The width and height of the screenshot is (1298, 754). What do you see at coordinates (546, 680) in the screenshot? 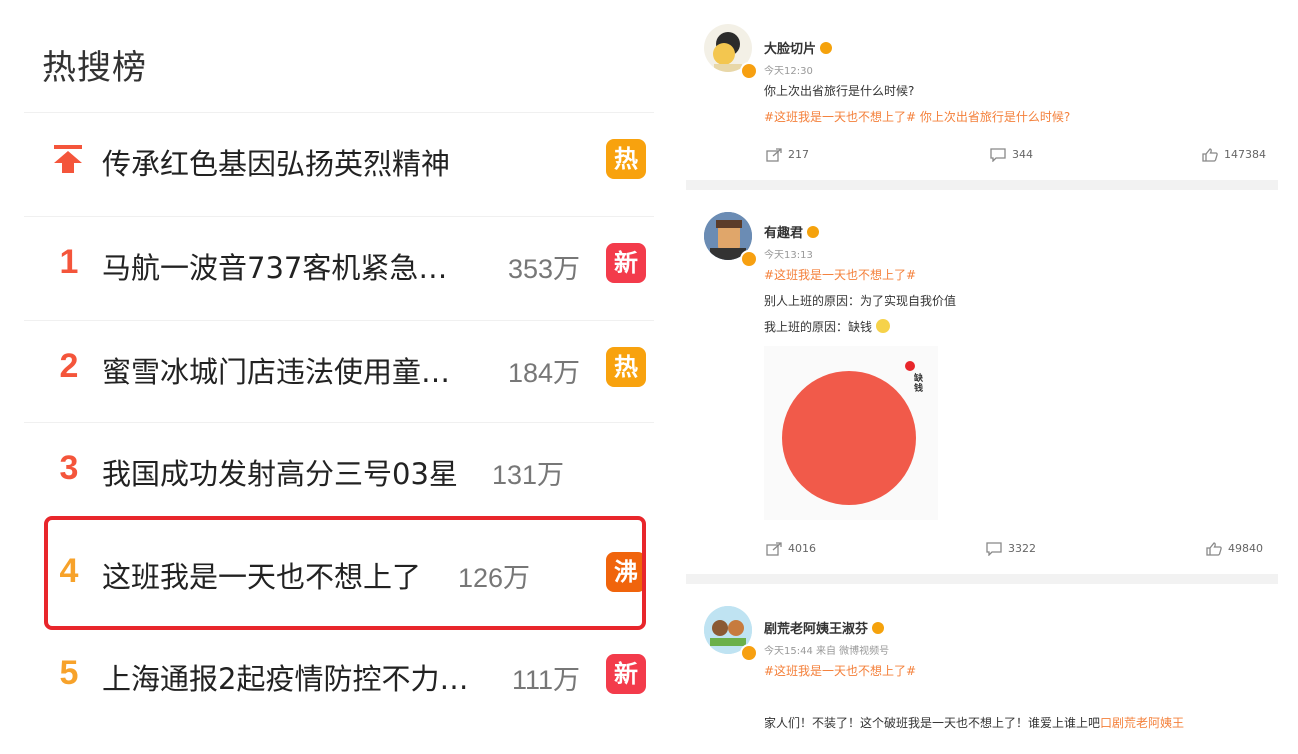
I see `heat-count: 111万` at bounding box center [546, 680].